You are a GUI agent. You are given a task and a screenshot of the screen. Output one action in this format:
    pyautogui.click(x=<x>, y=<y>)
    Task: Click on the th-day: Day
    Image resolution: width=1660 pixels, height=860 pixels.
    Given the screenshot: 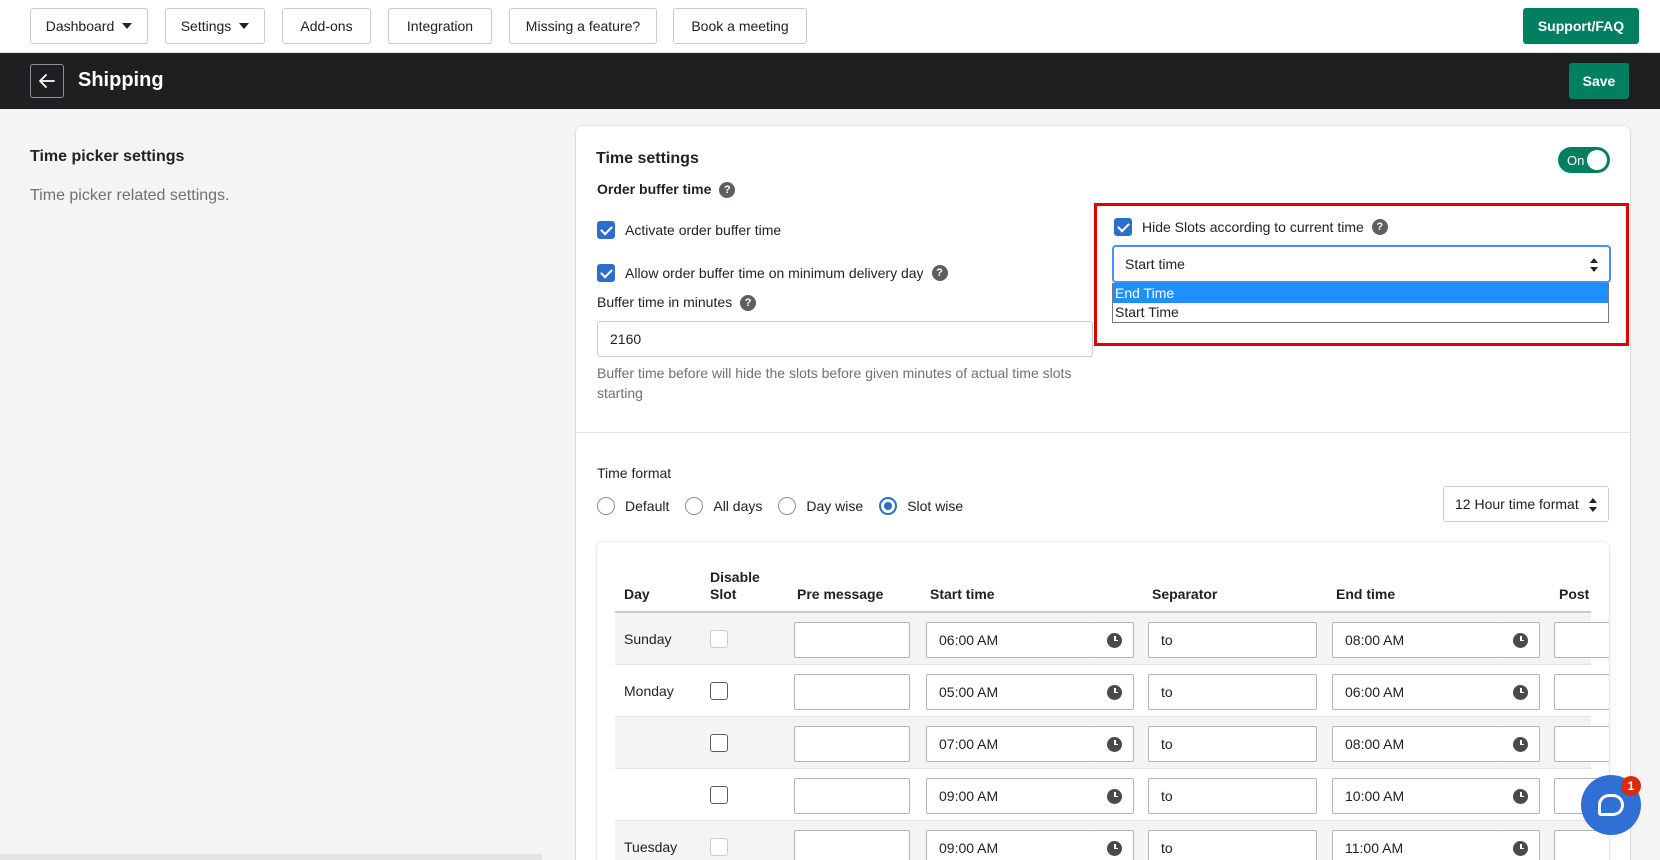 What is the action you would take?
    pyautogui.click(x=637, y=594)
    